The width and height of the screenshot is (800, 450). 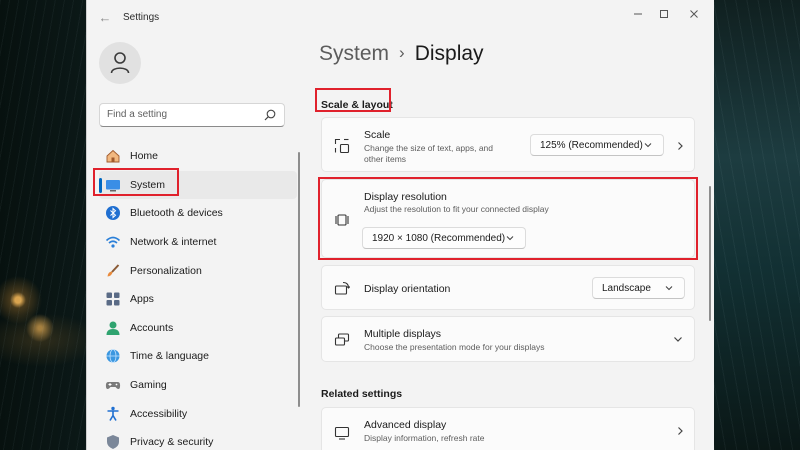 I want to click on display-orientation-card: Display orientation Landscape, so click(x=508, y=287).